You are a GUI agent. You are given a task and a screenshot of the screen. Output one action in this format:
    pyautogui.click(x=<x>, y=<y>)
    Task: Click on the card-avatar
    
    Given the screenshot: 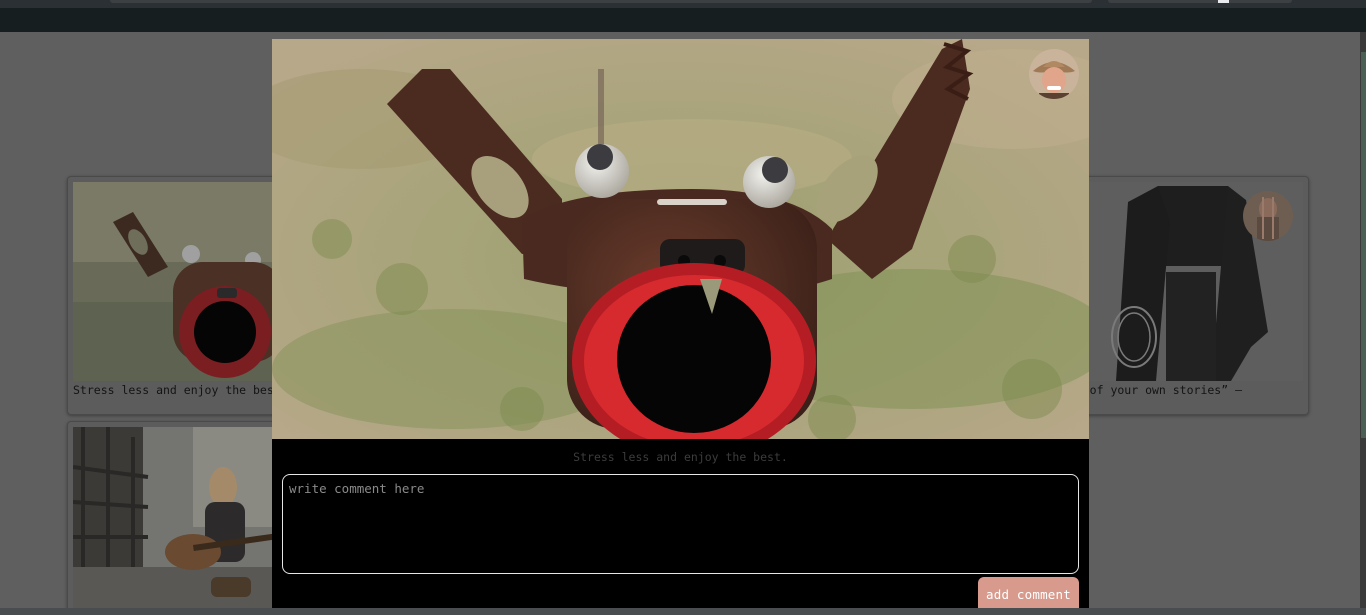 What is the action you would take?
    pyautogui.click(x=1268, y=216)
    